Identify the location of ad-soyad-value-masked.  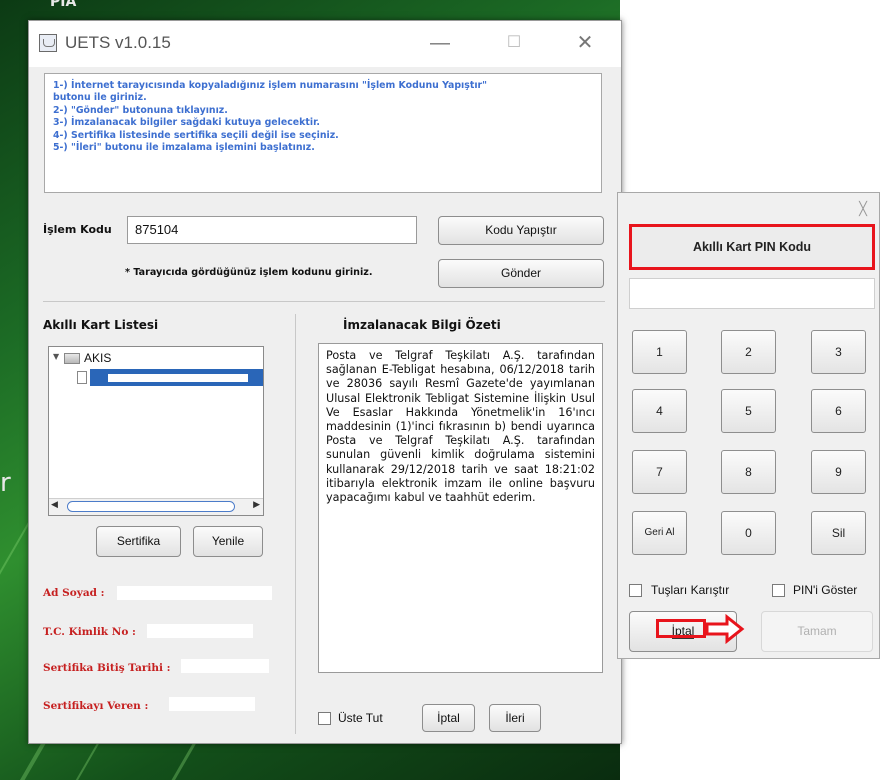
(194, 593).